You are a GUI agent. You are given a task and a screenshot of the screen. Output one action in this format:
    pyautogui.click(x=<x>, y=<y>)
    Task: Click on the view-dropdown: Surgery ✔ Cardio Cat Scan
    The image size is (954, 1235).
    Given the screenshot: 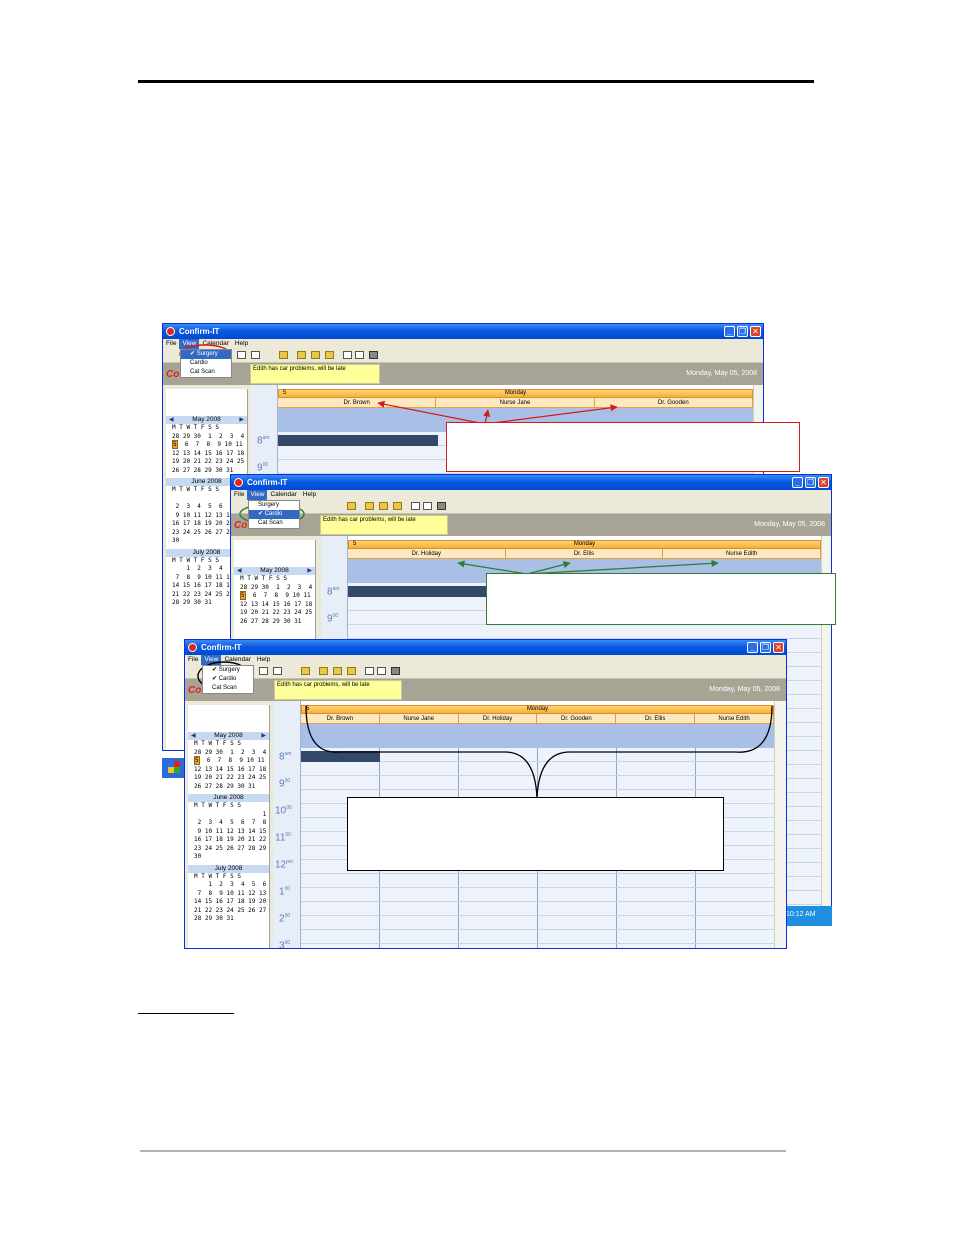 What is the action you would take?
    pyautogui.click(x=274, y=514)
    